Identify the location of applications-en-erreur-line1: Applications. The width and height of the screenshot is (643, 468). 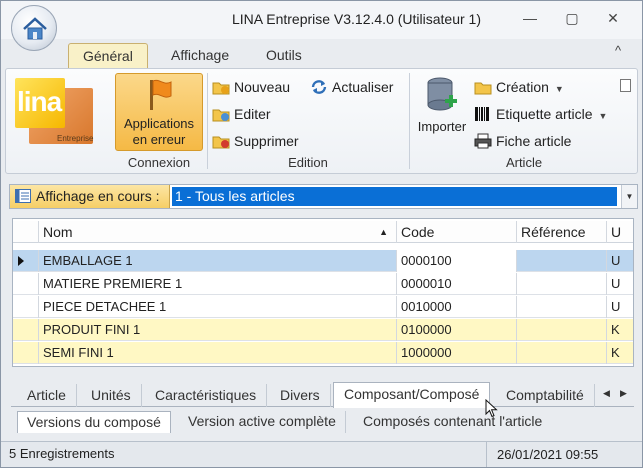
(159, 123).